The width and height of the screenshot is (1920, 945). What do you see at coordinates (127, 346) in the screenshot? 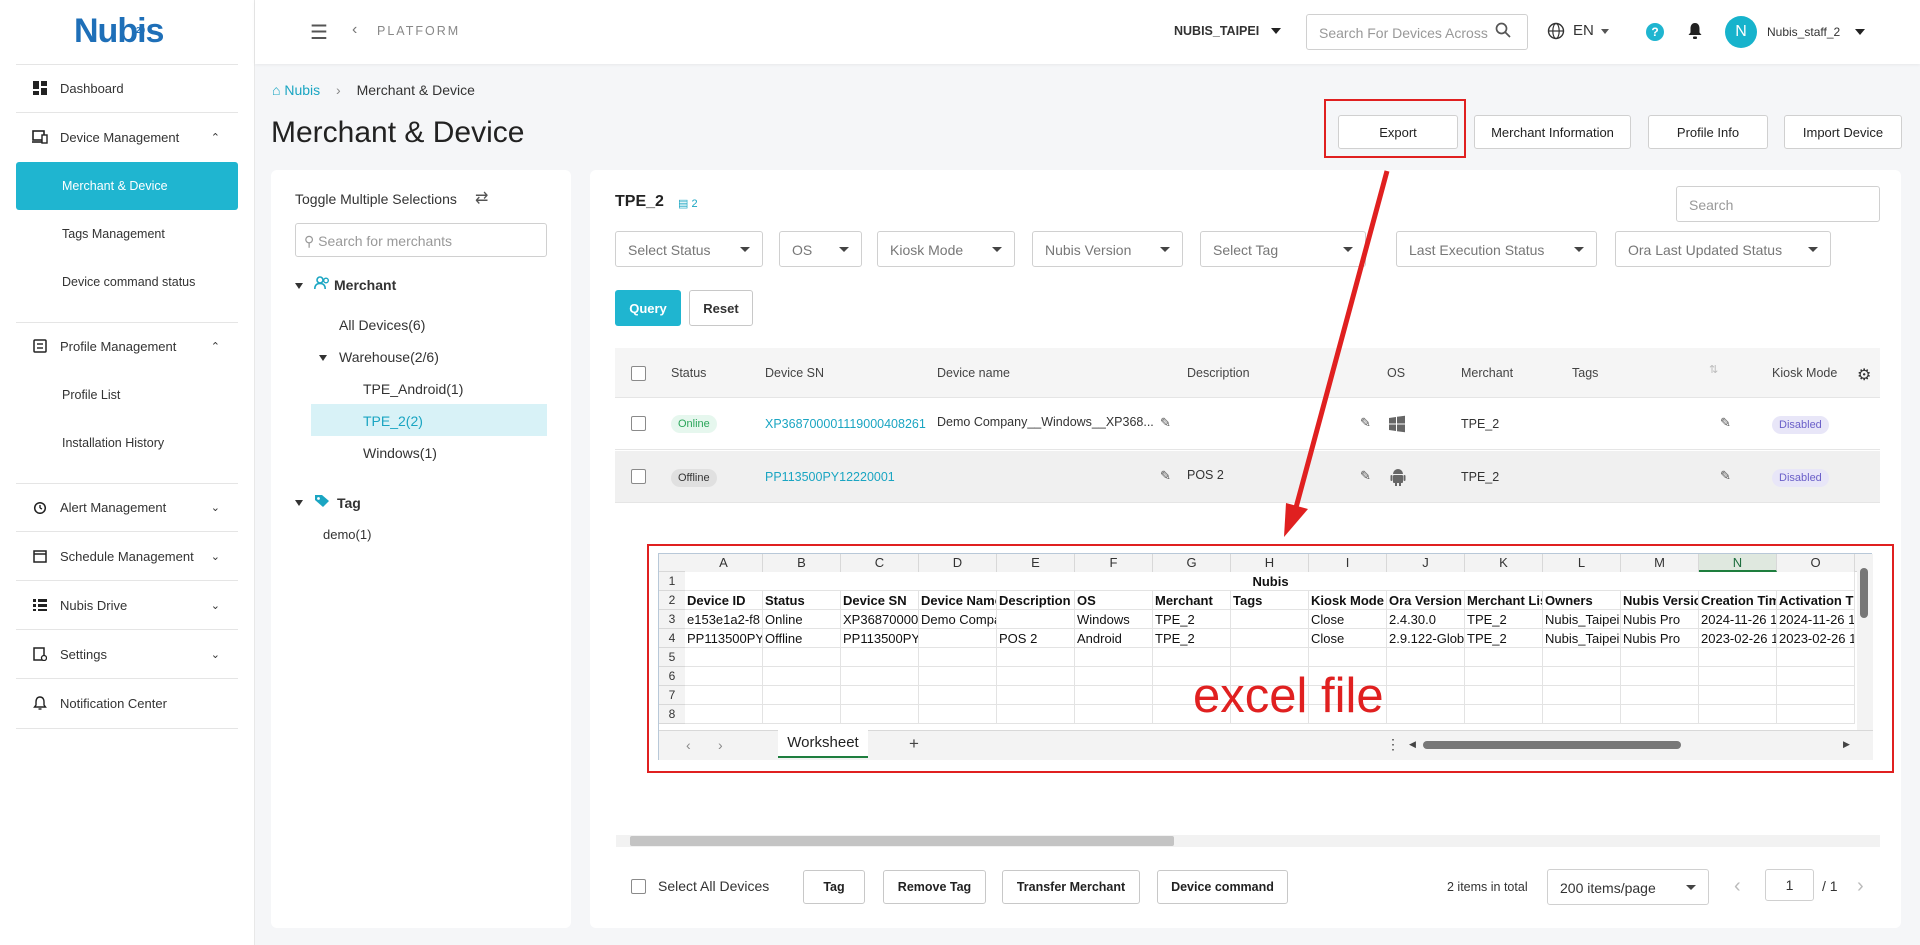
I see `sidebar-item-profile-management: Profile Management ⌃` at bounding box center [127, 346].